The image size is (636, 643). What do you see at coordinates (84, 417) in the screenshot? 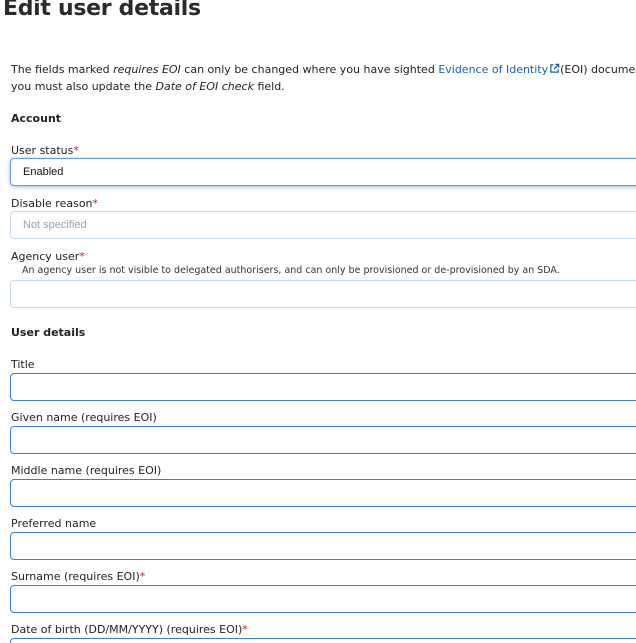
I see `given-name-label: Given name (requires EOI)` at bounding box center [84, 417].